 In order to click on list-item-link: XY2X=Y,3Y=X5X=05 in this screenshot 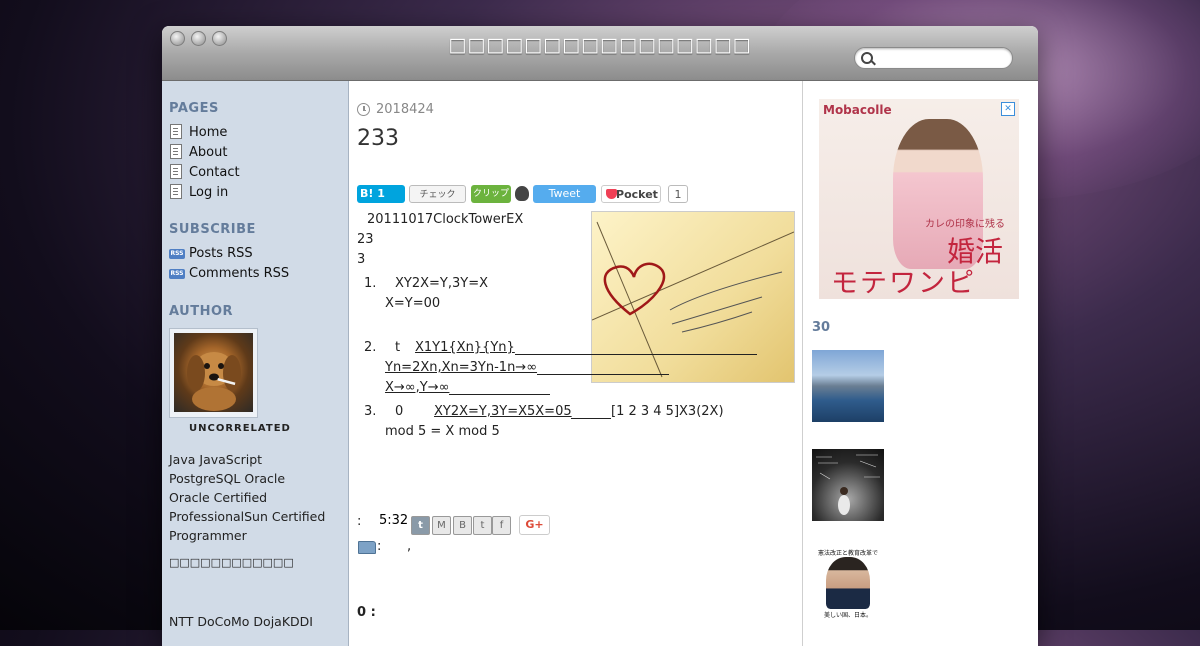, I will do `click(503, 411)`.